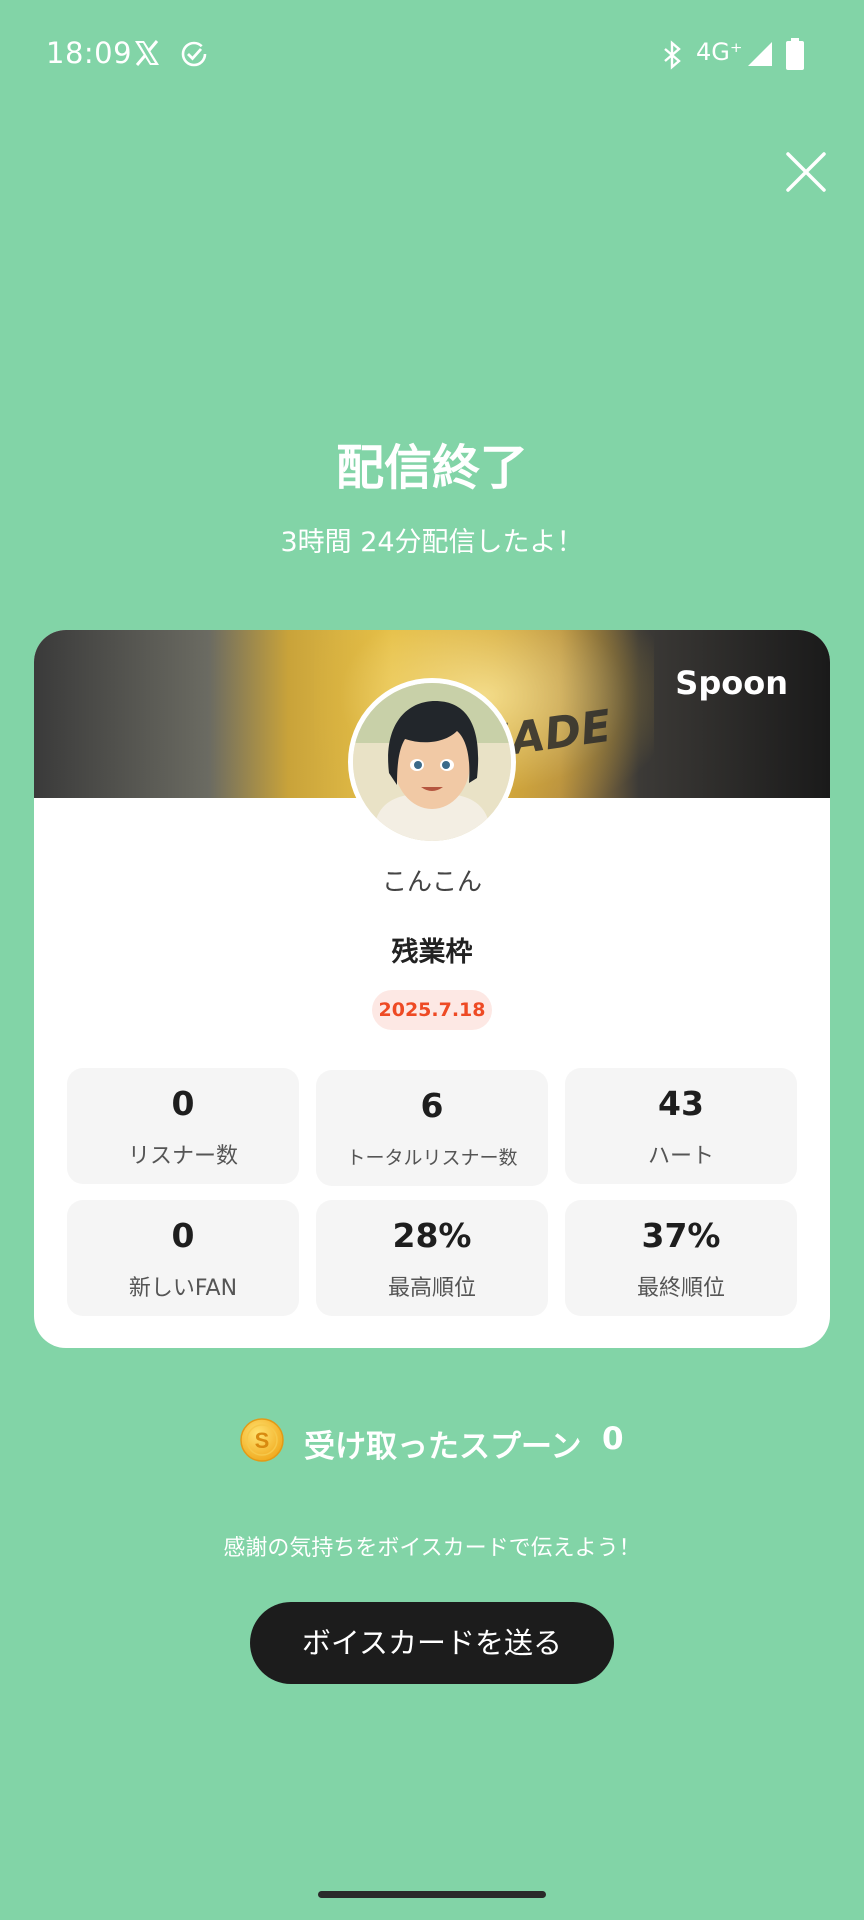 This screenshot has height=1920, width=864. What do you see at coordinates (432, 1158) in the screenshot?
I see `stat-label: トータルリスナー数` at bounding box center [432, 1158].